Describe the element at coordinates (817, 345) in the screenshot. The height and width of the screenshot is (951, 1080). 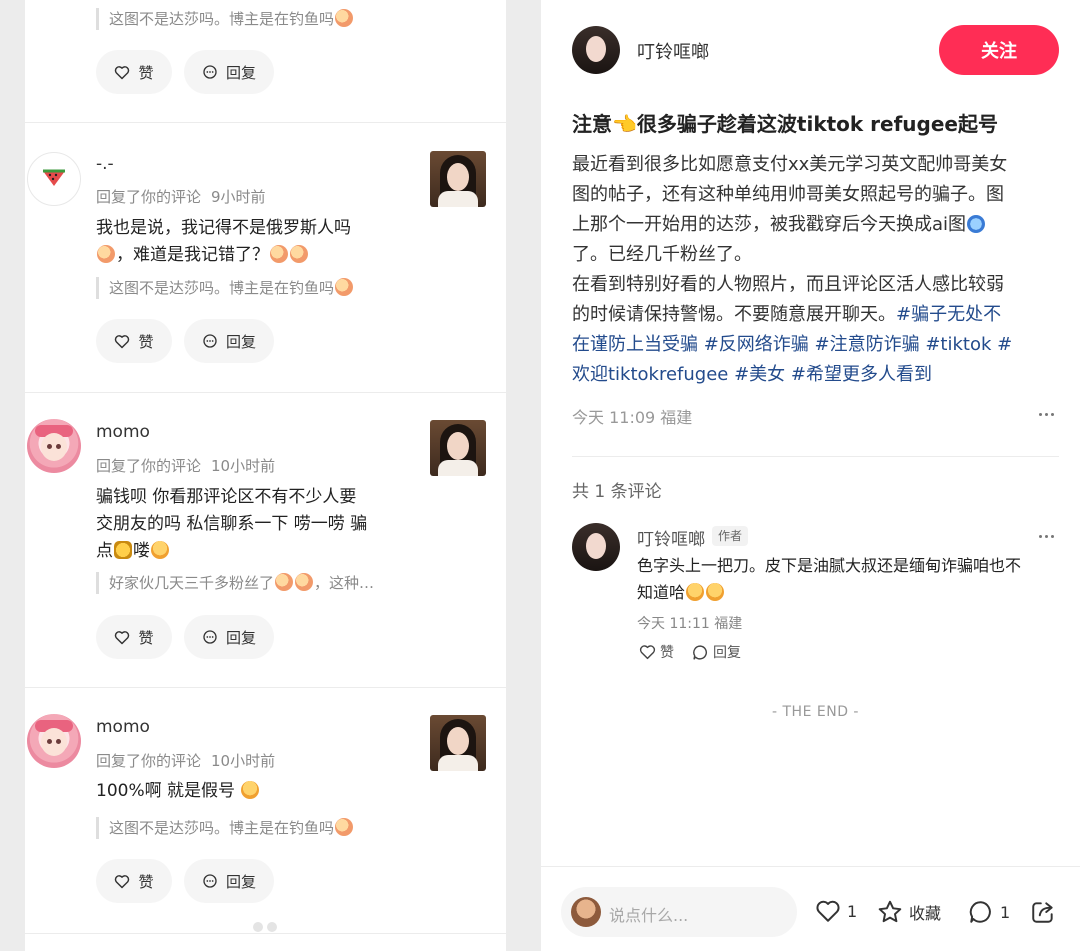
I see `hashtag: 在谨防上当受骗 #反网络诈骗 #注意防诈骗 #tiktok #` at that location.